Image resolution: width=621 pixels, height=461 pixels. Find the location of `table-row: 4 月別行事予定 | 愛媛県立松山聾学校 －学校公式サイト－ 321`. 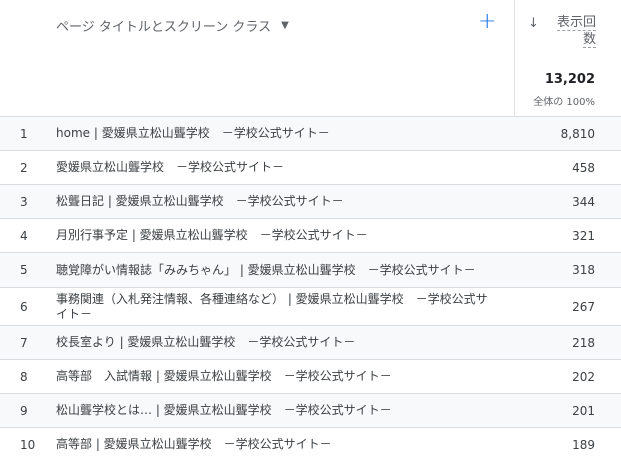

table-row: 4 月別行事予定 | 愛媛県立松山聾学校 －学校公式サイト－ 321 is located at coordinates (310, 235).